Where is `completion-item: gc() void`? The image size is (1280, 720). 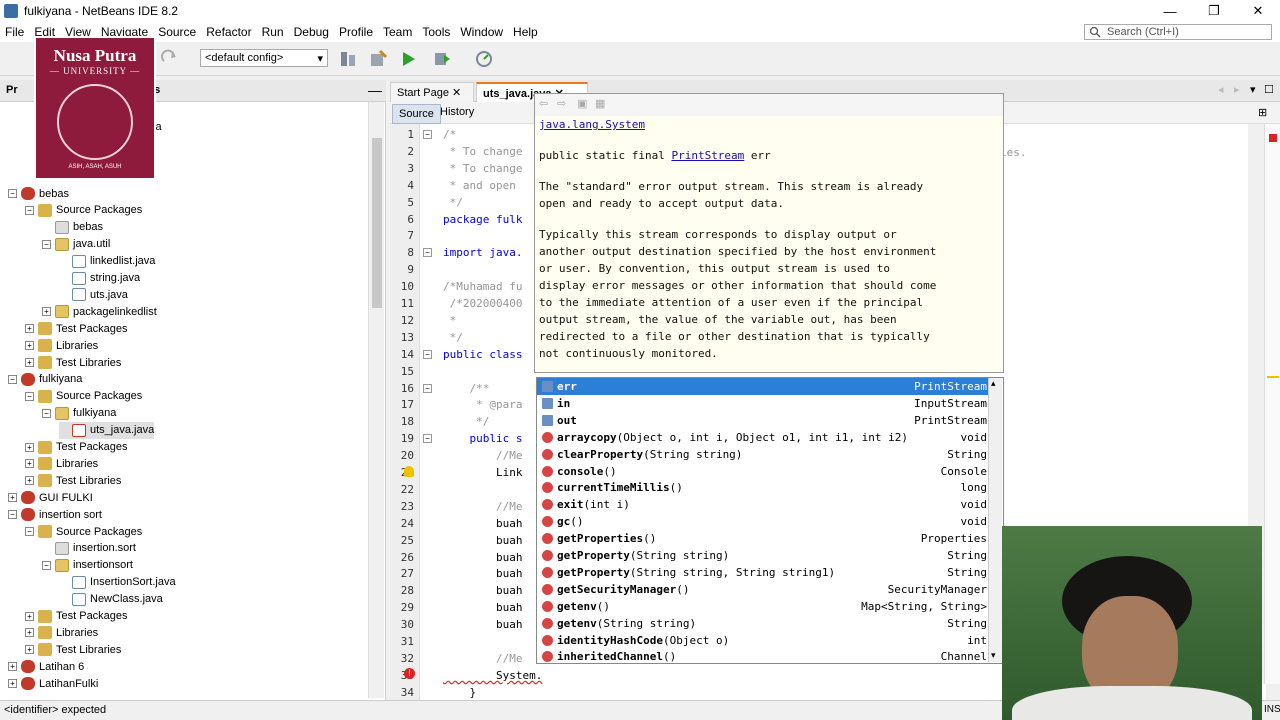 completion-item: gc() void is located at coordinates (763, 521).